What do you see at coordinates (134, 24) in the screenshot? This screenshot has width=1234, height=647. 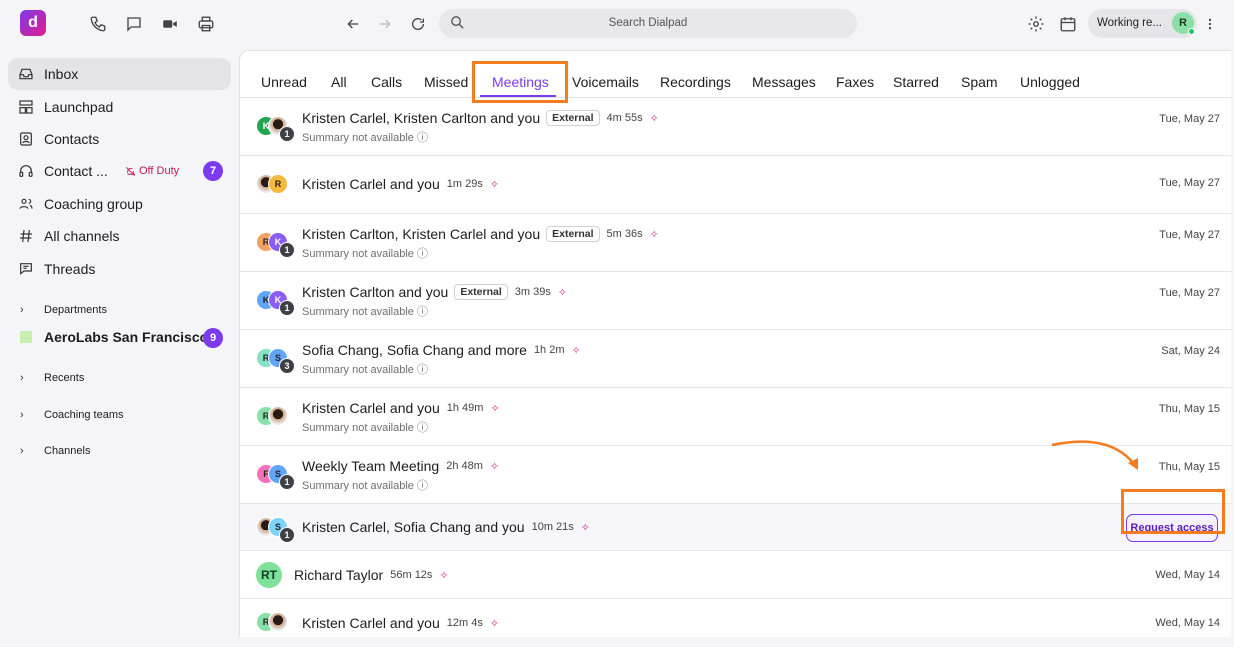 I see `chat-icon` at bounding box center [134, 24].